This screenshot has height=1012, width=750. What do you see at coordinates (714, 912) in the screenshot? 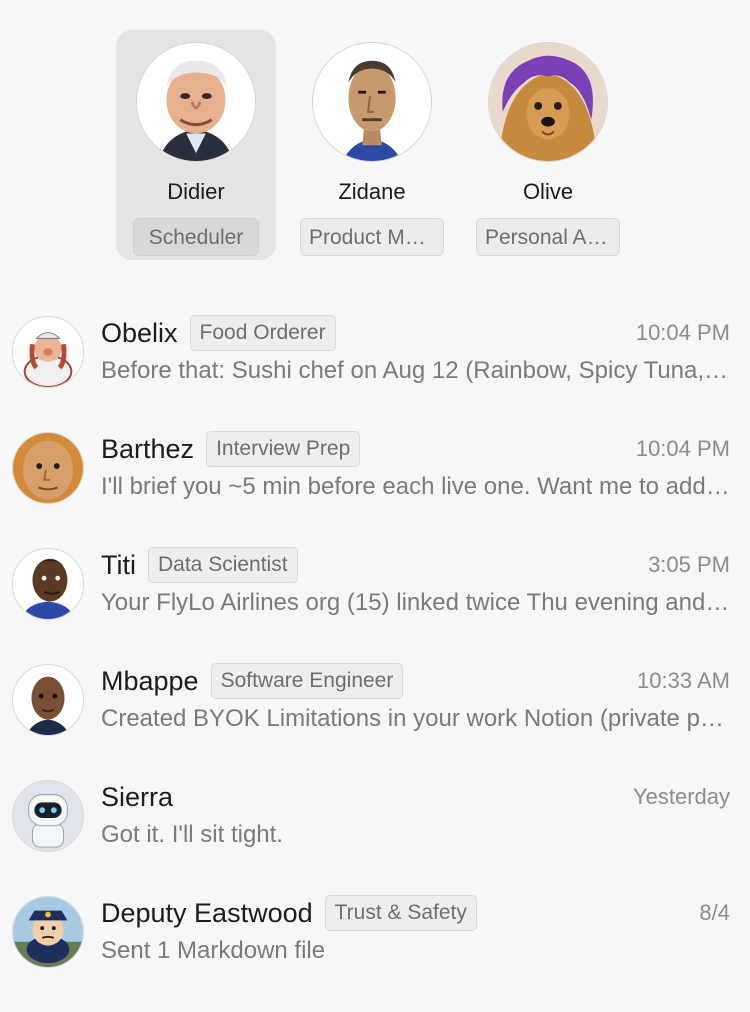
I see `timestamp: 8/4` at bounding box center [714, 912].